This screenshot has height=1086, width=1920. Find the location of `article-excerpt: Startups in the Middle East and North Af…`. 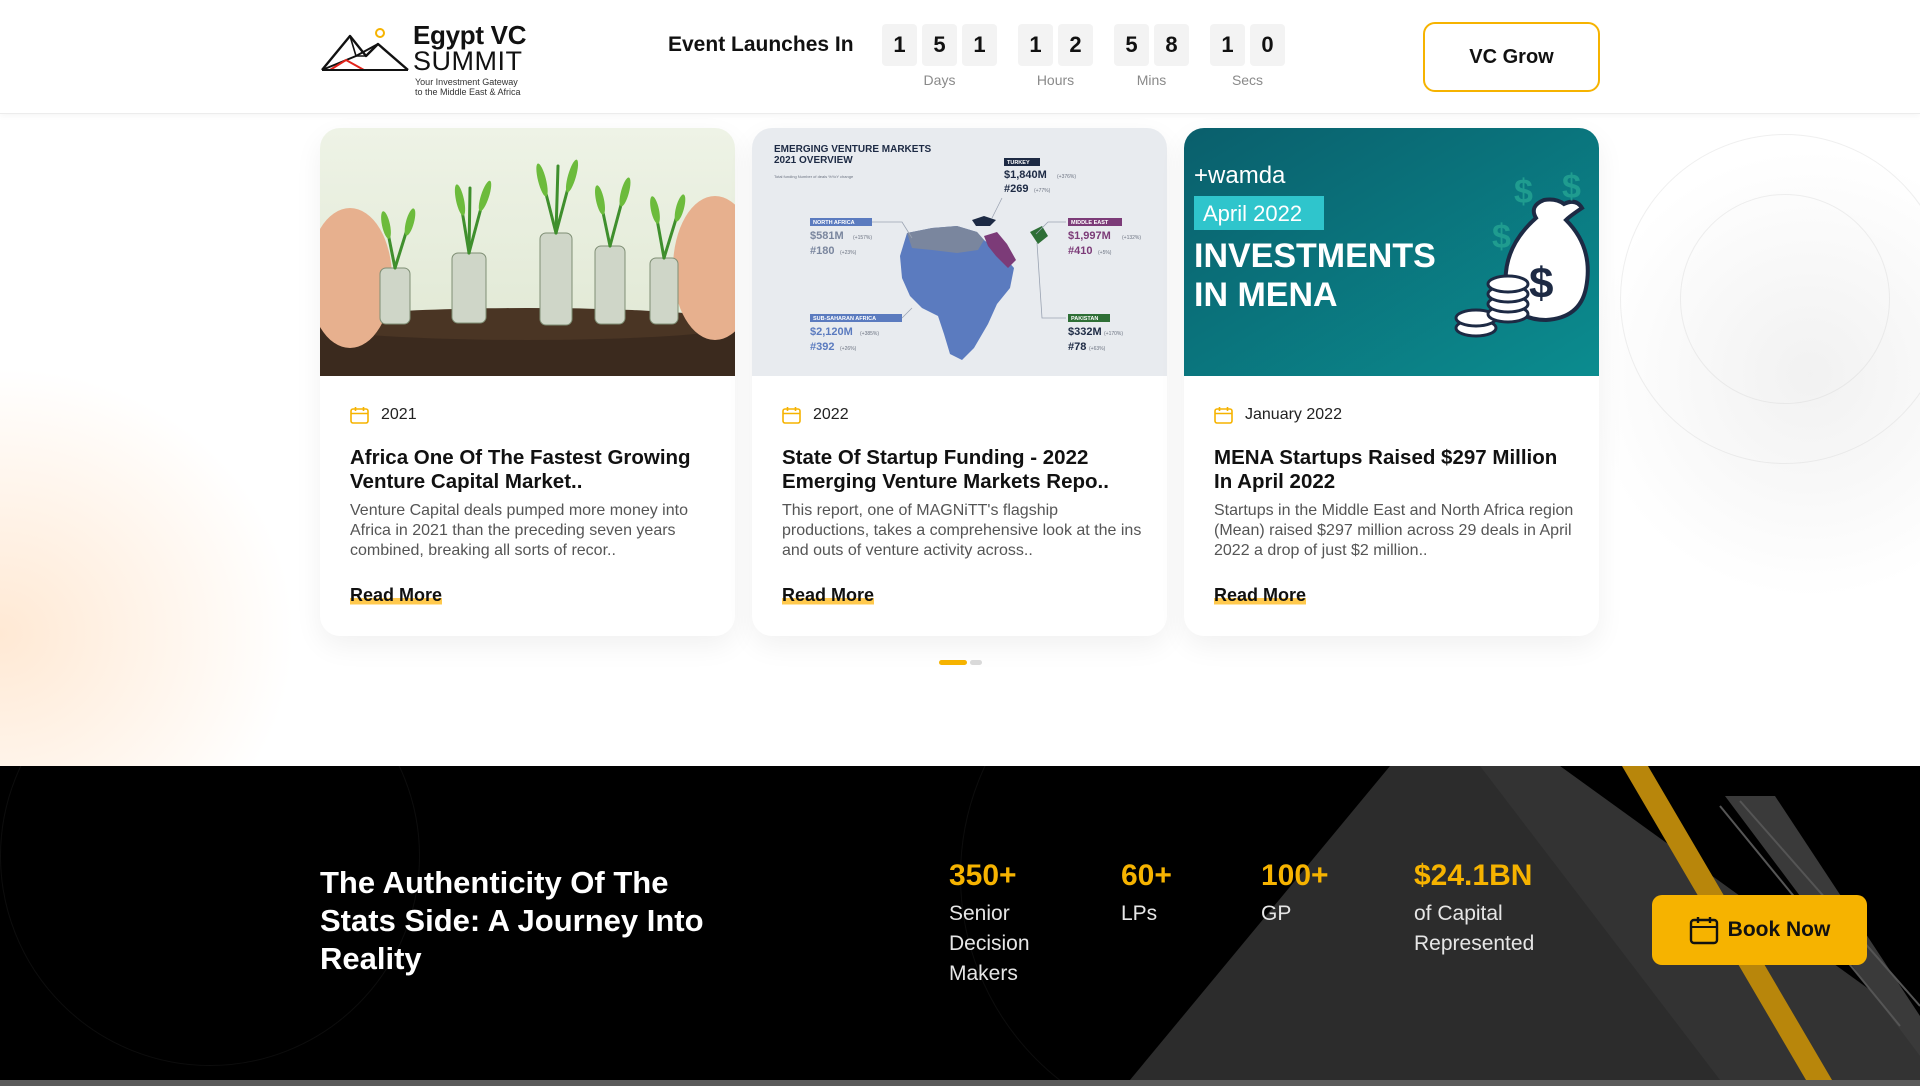

article-excerpt: Startups in the Middle East and North Af… is located at coordinates (1394, 530).